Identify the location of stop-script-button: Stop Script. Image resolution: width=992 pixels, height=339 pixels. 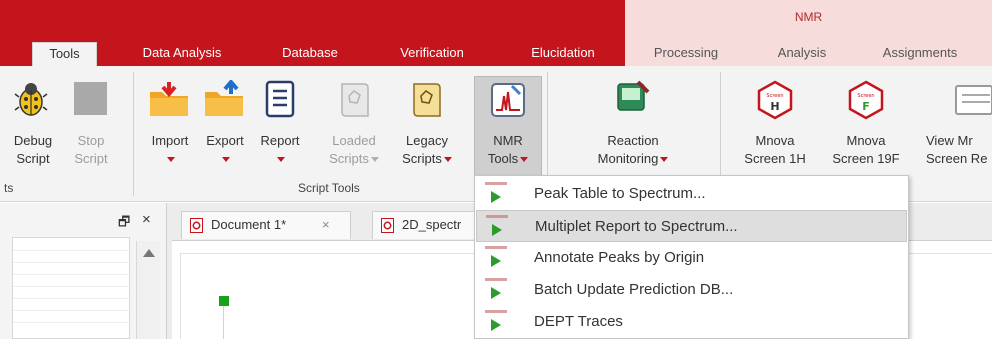
(91, 125).